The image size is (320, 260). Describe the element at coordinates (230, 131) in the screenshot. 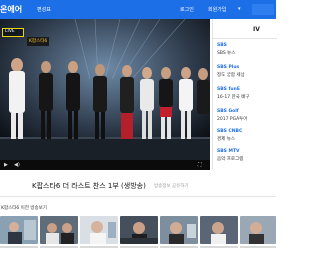

I see `channel-name: SBS CNBC` at that location.